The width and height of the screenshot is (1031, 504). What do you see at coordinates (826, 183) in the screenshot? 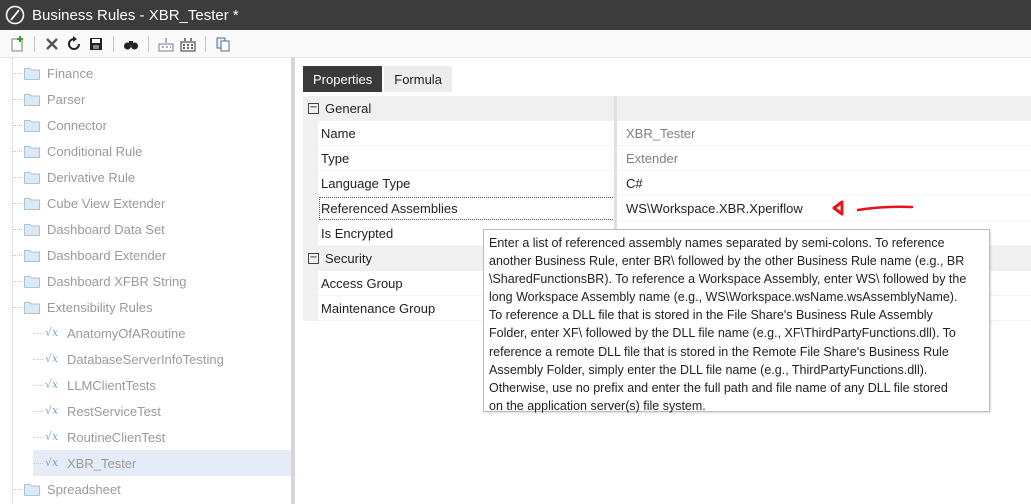
I see `property-value: C#` at bounding box center [826, 183].